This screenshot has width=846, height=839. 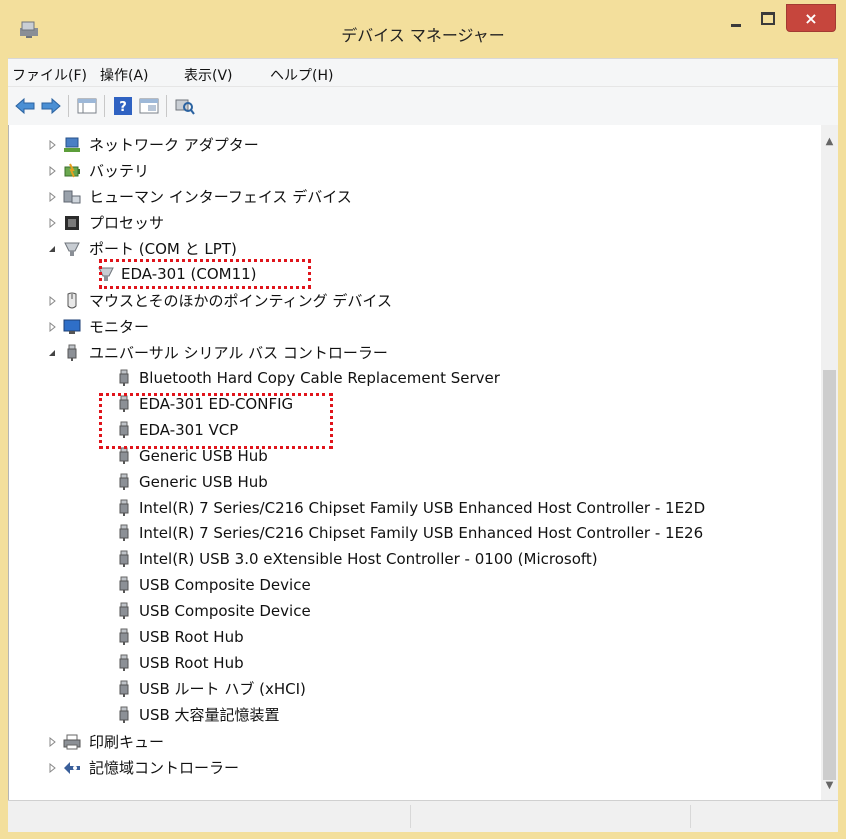 What do you see at coordinates (301, 75) in the screenshot?
I see `menu-help: ヘルプ(H)` at bounding box center [301, 75].